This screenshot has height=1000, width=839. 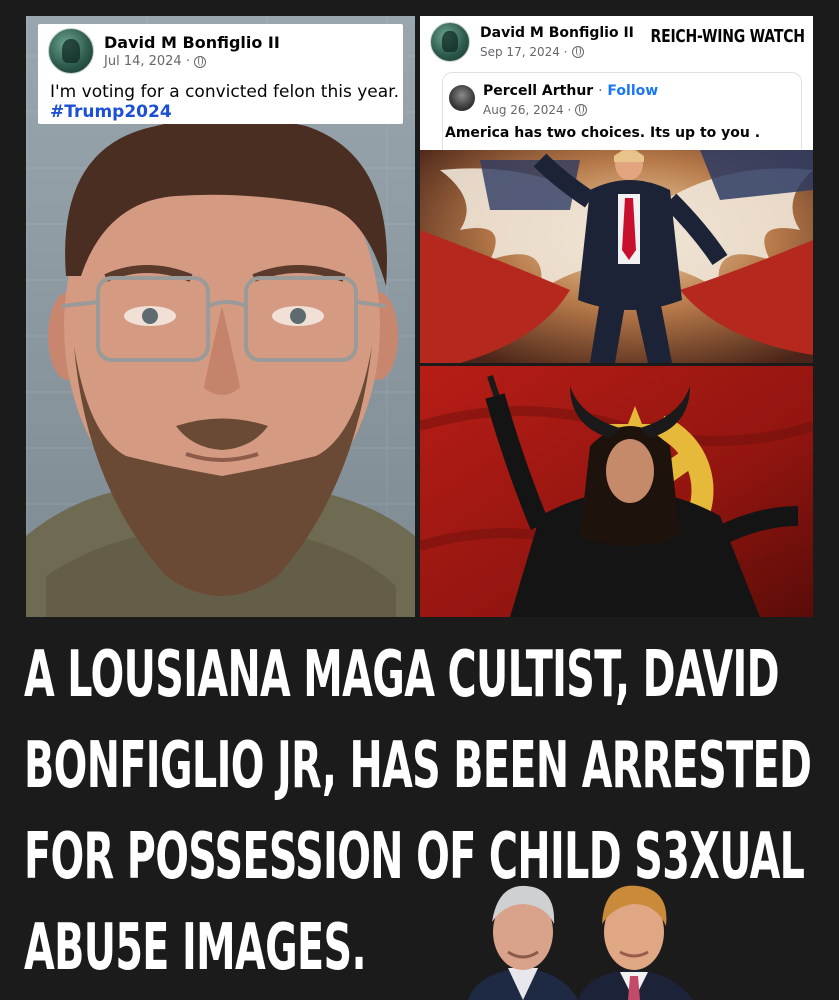 I want to click on watermark-label: REICH-WING WATCH, so click(x=728, y=36).